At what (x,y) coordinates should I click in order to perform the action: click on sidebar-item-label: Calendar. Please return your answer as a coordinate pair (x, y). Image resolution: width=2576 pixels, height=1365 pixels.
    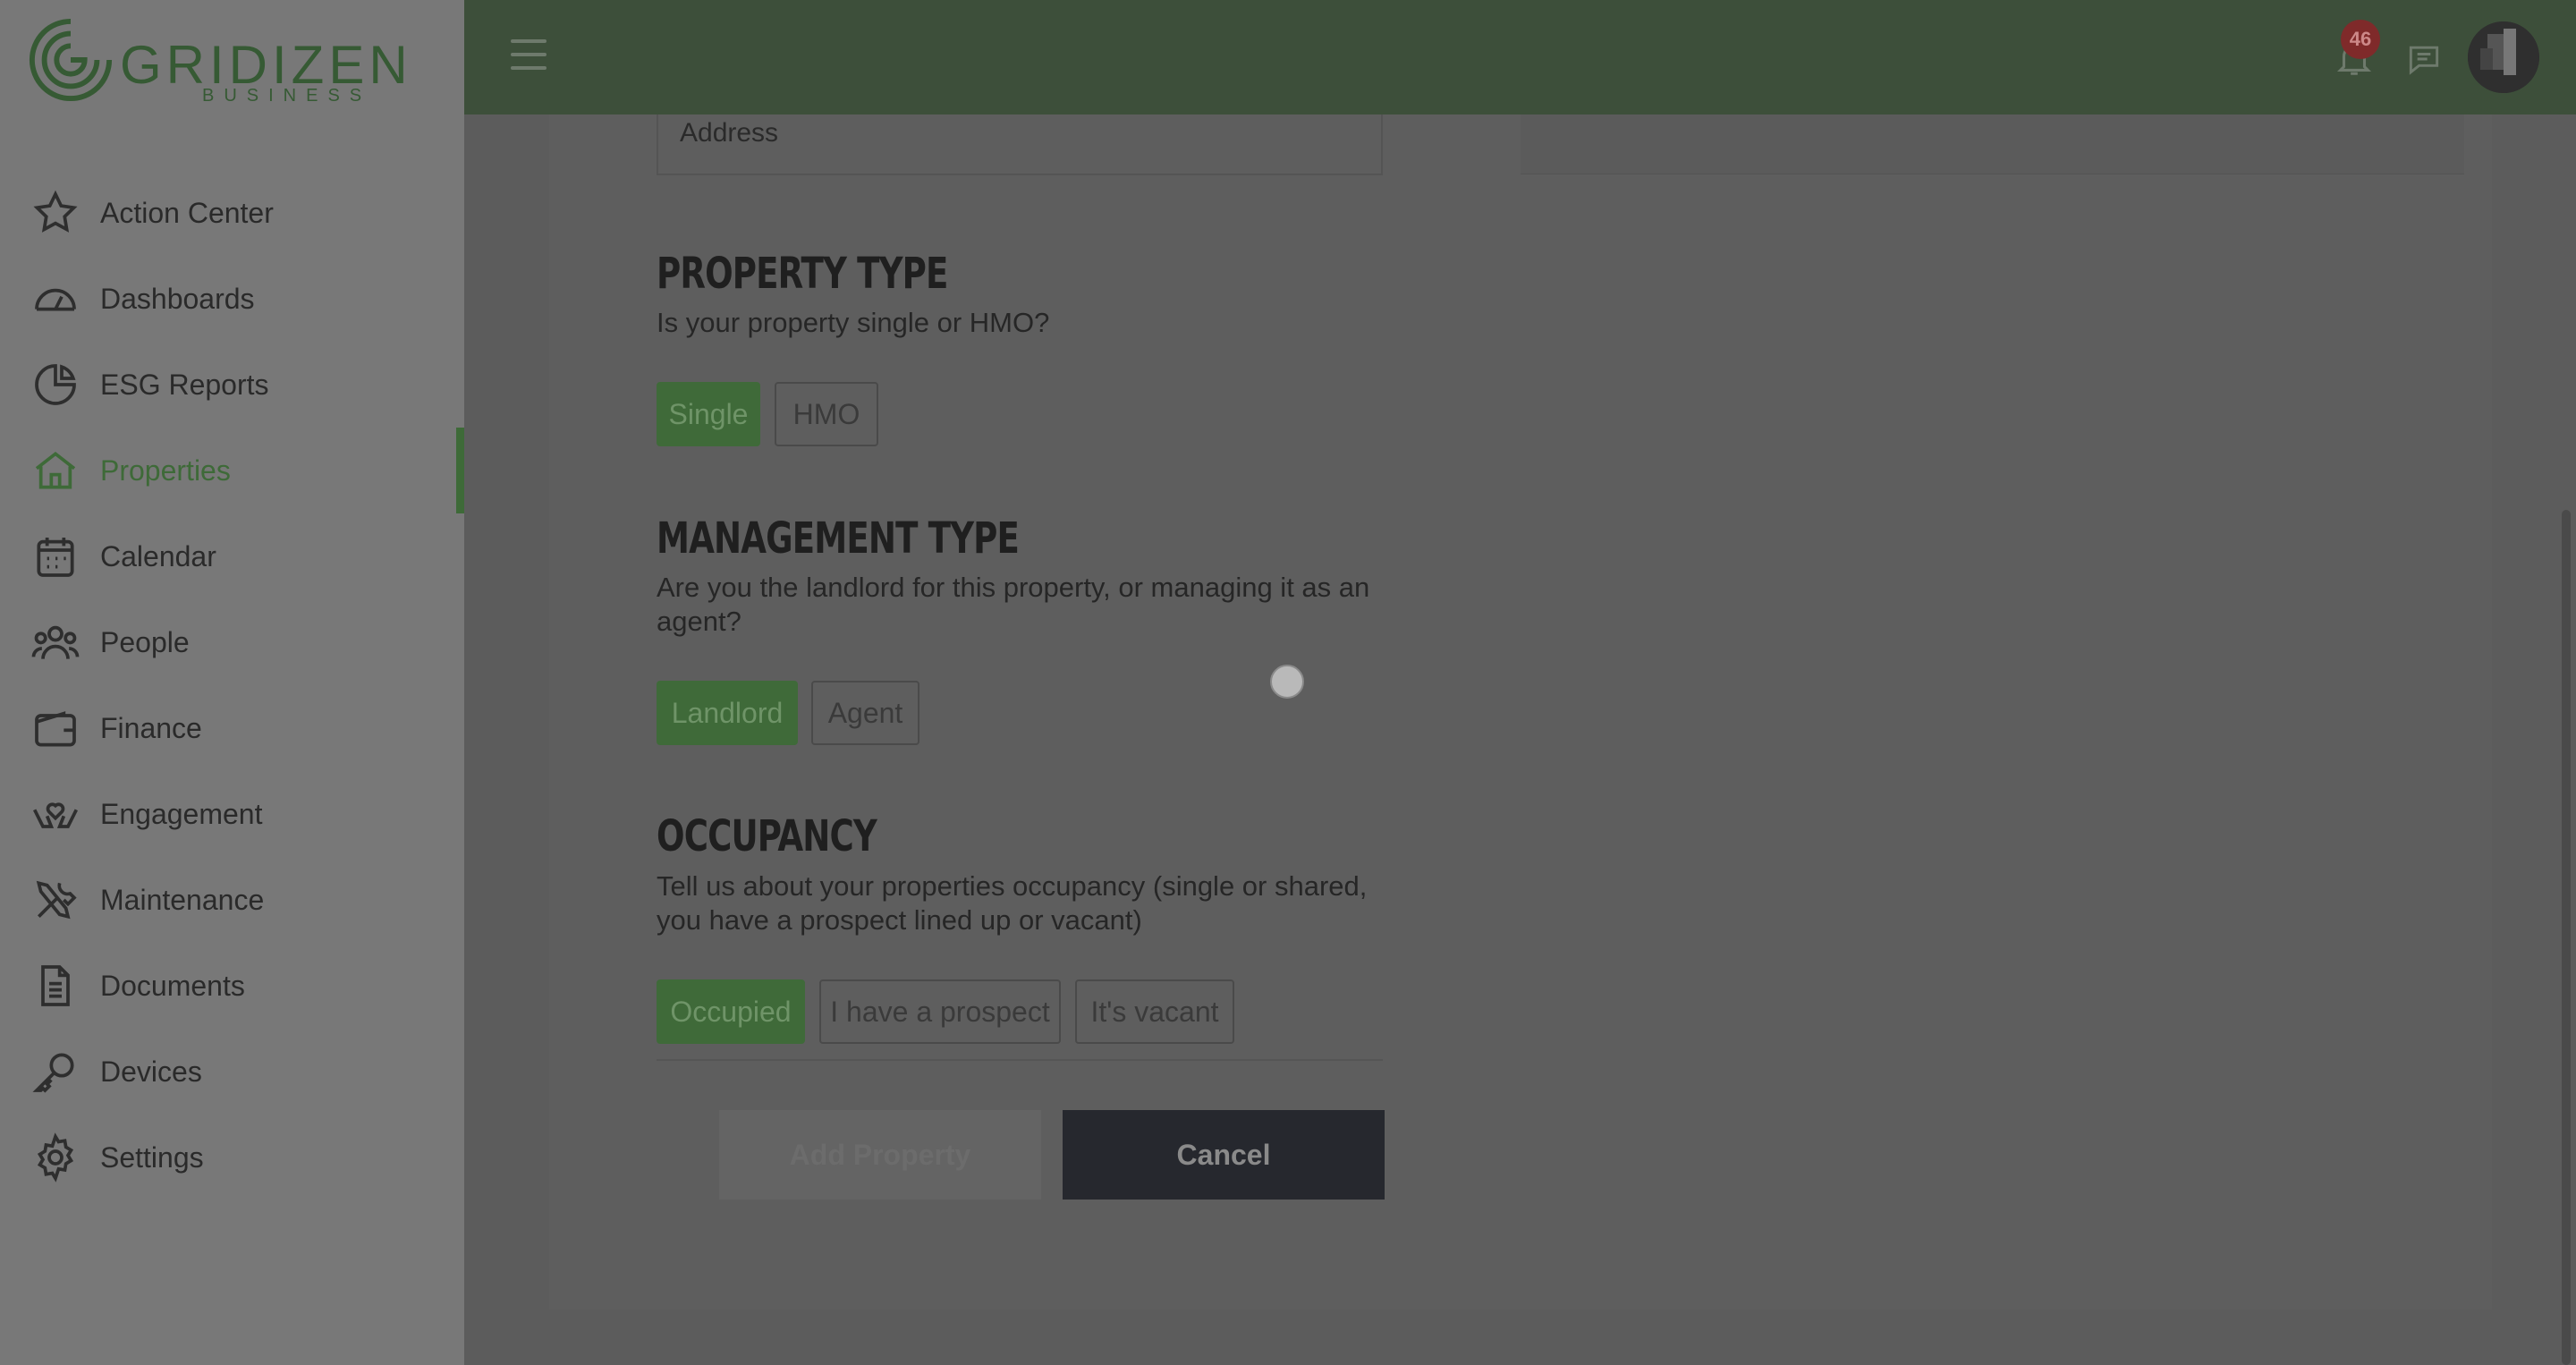
    Looking at the image, I should click on (158, 555).